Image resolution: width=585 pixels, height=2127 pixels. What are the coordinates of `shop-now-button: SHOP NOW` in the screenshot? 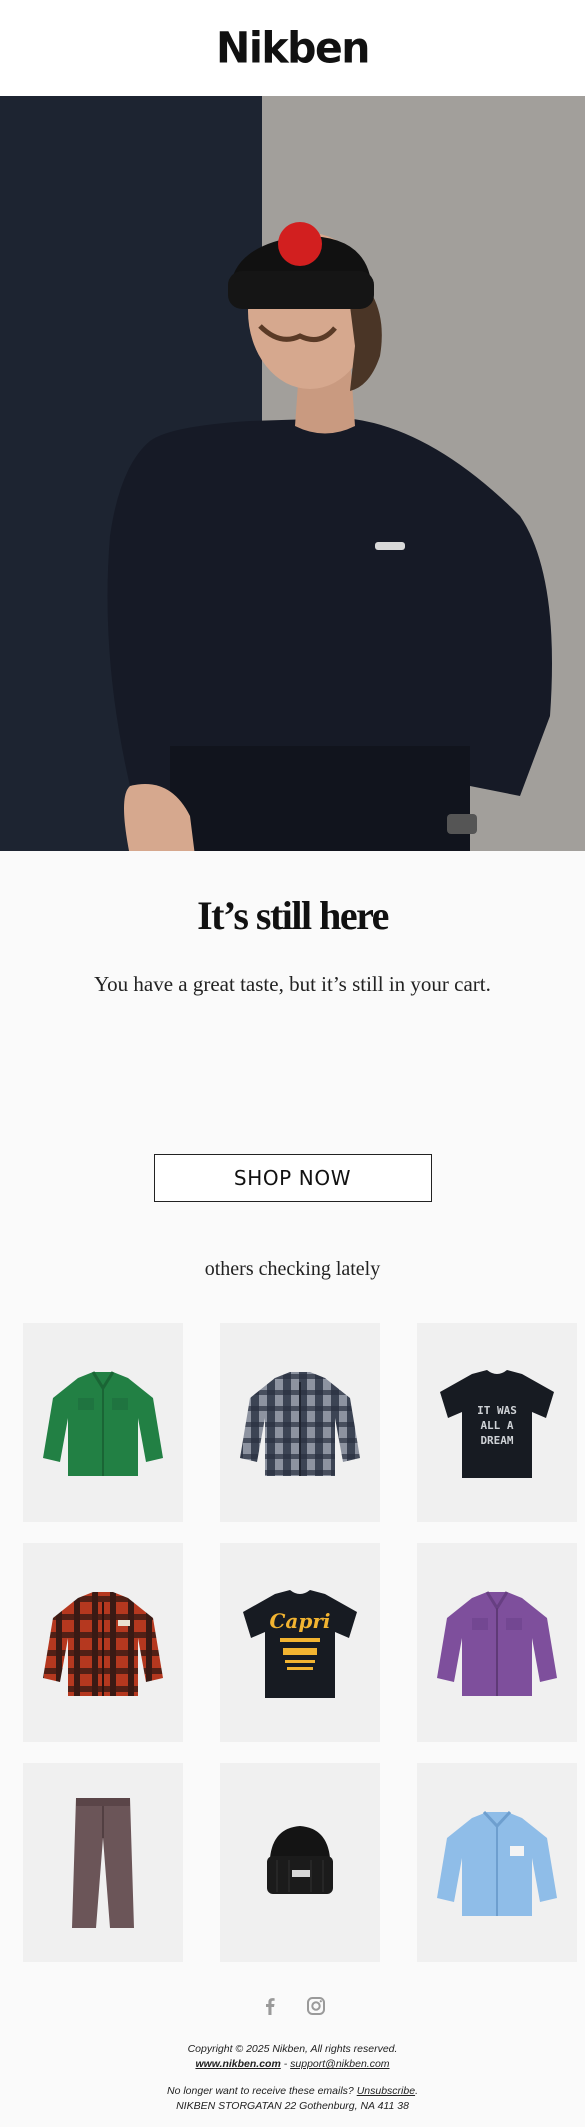 It's located at (292, 1178).